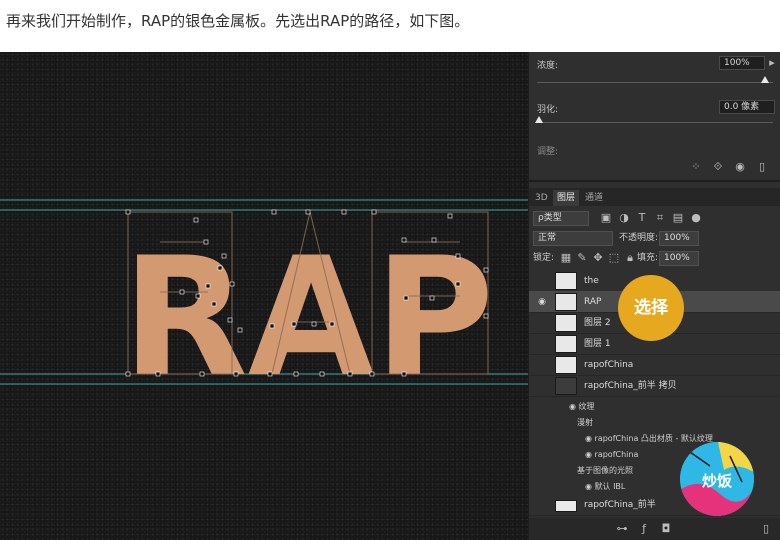 The height and width of the screenshot is (540, 780). I want to click on panel-divider, so click(654, 181).